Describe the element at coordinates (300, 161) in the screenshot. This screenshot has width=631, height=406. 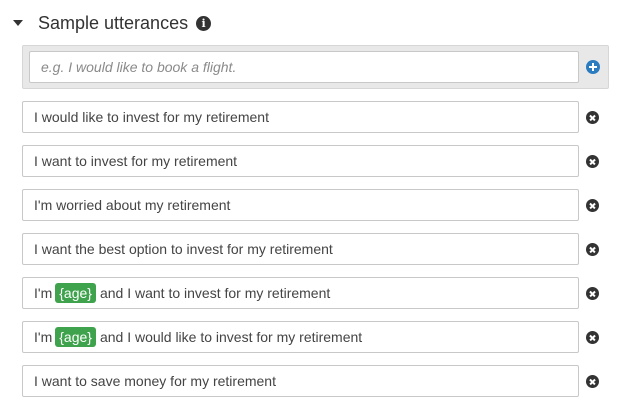
I see `utterance-field: I want to invest for my retirement` at that location.